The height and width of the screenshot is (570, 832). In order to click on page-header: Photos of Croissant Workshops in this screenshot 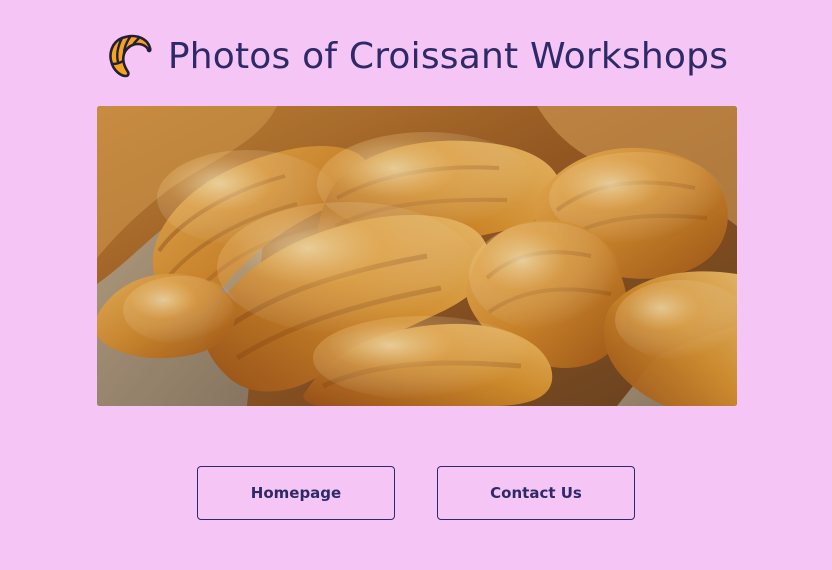, I will do `click(416, 56)`.